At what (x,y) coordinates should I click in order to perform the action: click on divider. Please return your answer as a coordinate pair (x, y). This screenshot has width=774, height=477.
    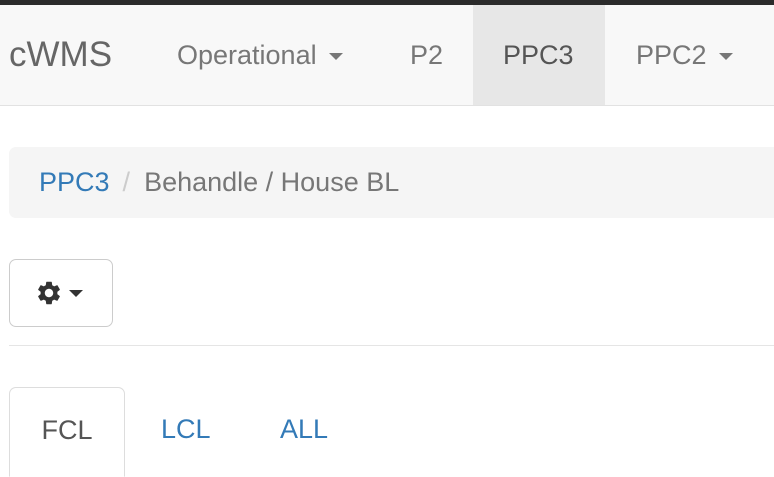
    Looking at the image, I should click on (391, 345).